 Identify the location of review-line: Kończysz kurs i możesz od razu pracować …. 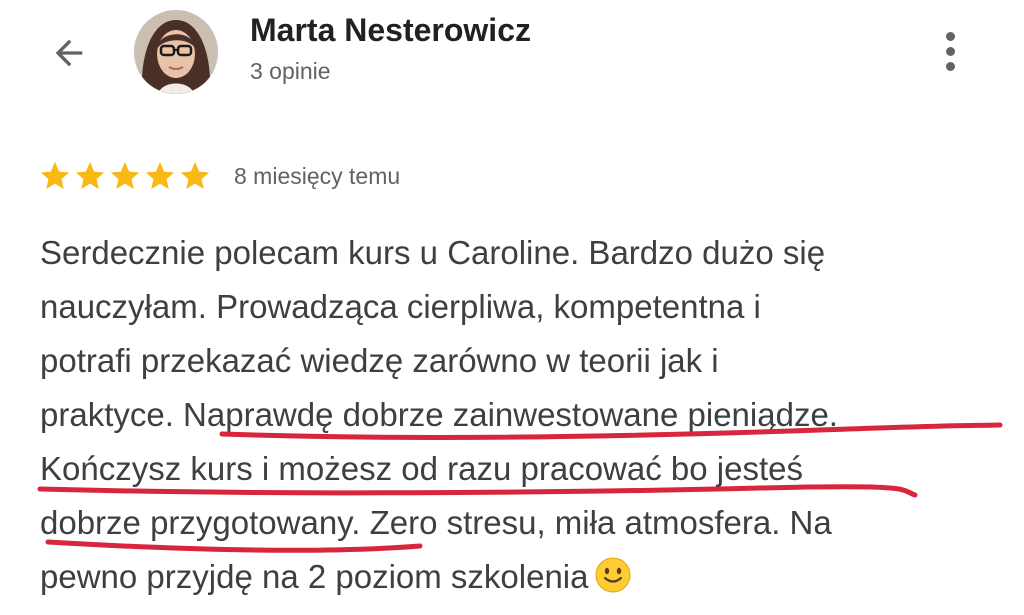
(421, 468).